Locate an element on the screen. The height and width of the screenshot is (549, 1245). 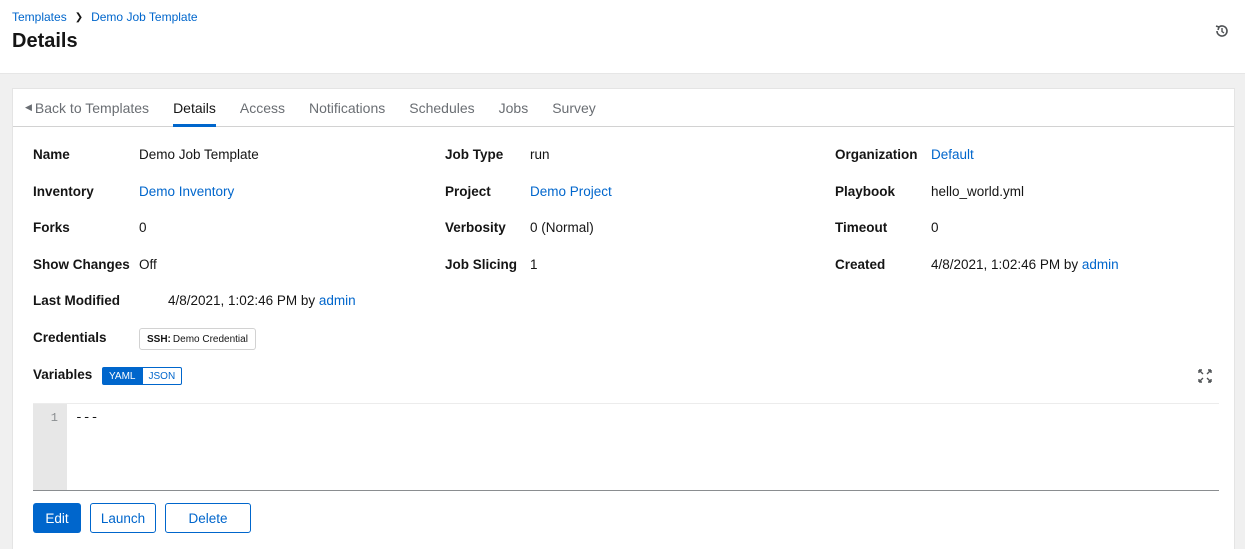
breadcrumb-current-link: Demo Job Template is located at coordinates (144, 17).